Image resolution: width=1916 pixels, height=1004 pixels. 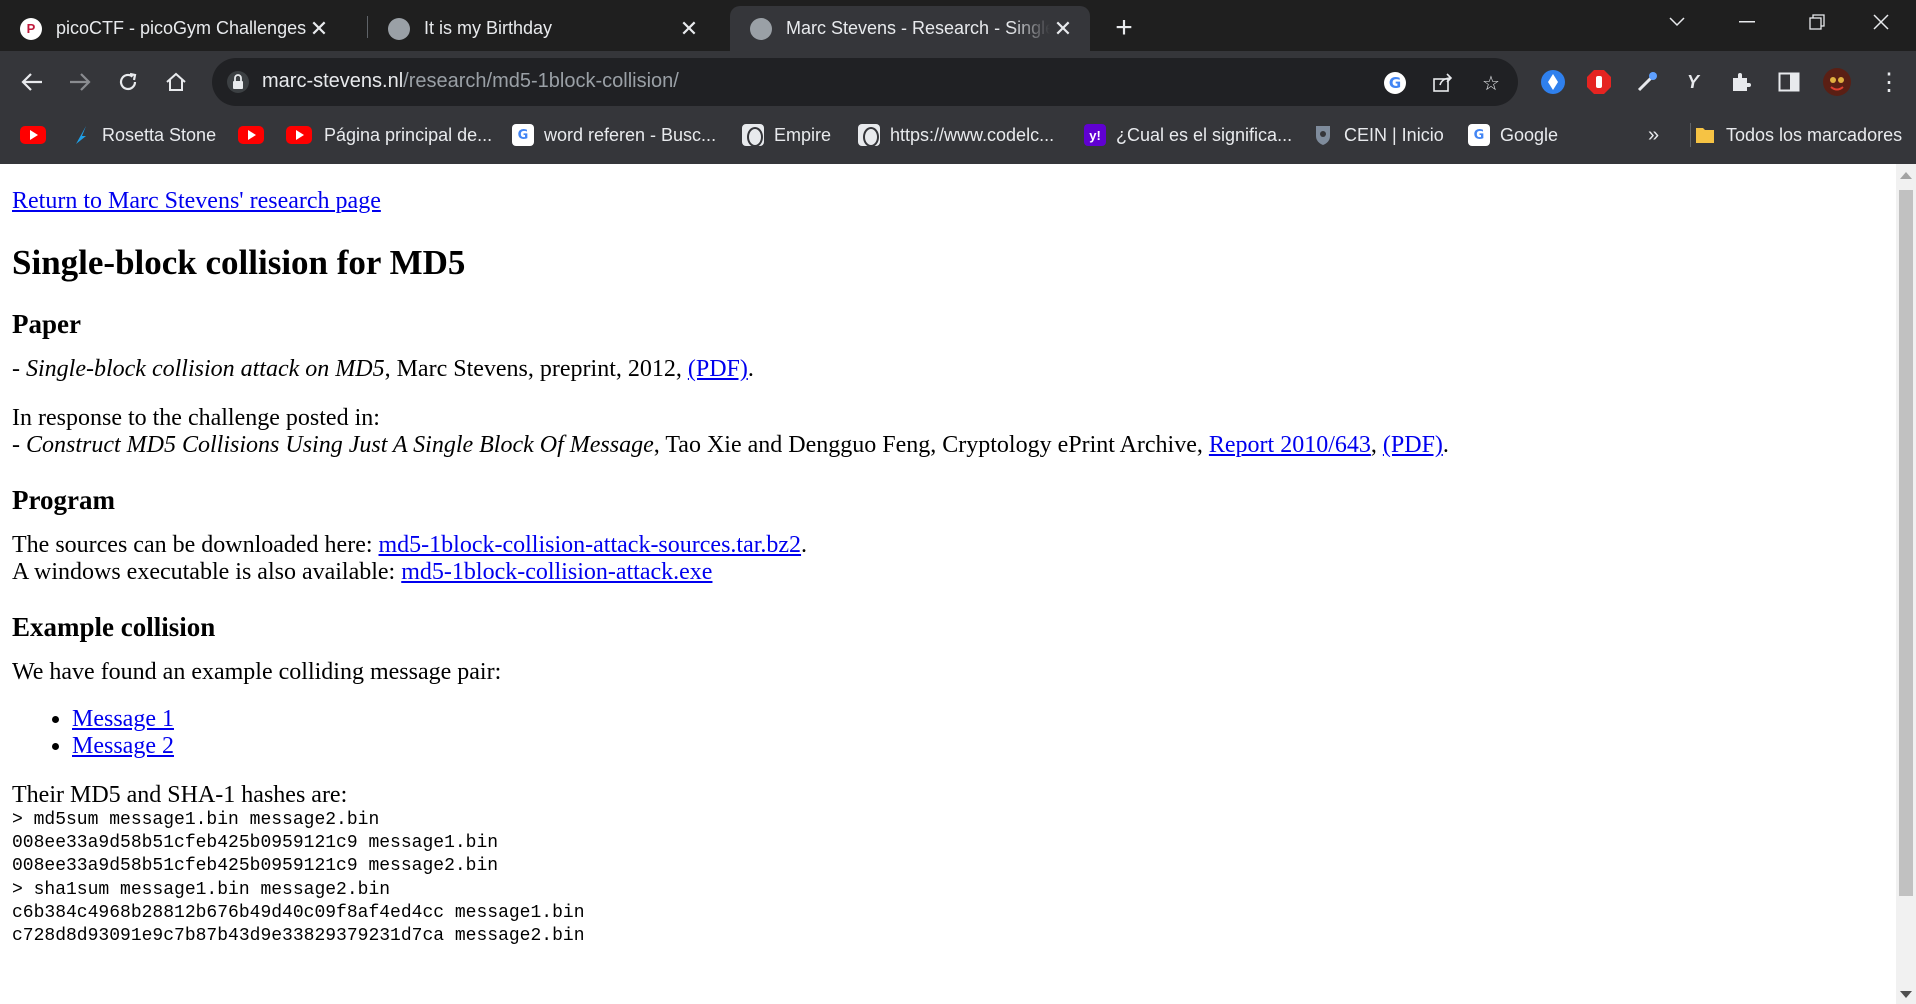 I want to click on paper-authors: , Marc Stevens, preprint, 2012,, so click(x=536, y=369).